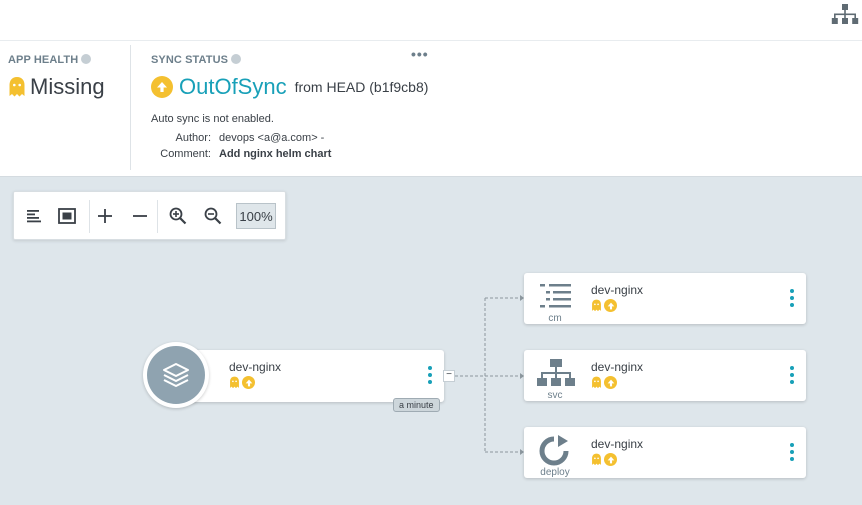 This screenshot has height=505, width=862. What do you see at coordinates (555, 318) in the screenshot?
I see `resource-kind-label: cm` at bounding box center [555, 318].